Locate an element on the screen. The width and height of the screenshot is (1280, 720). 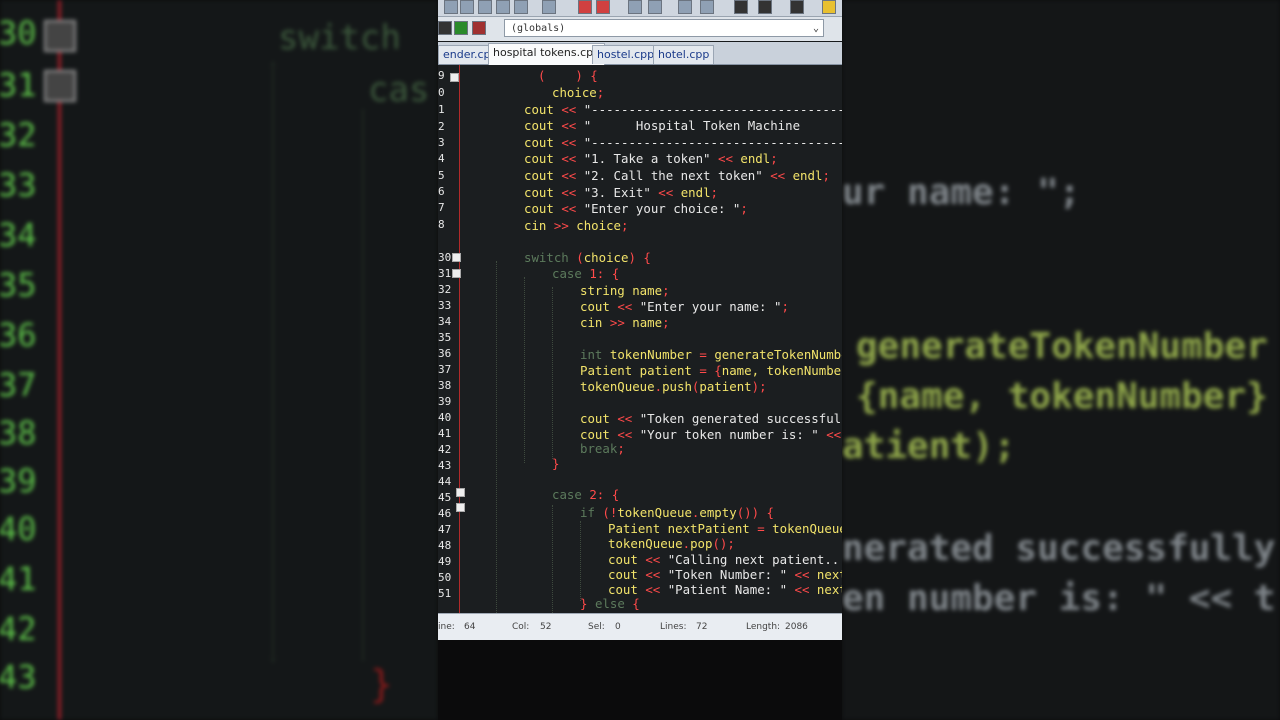
line-number: 50 is located at coordinates (445, 577).